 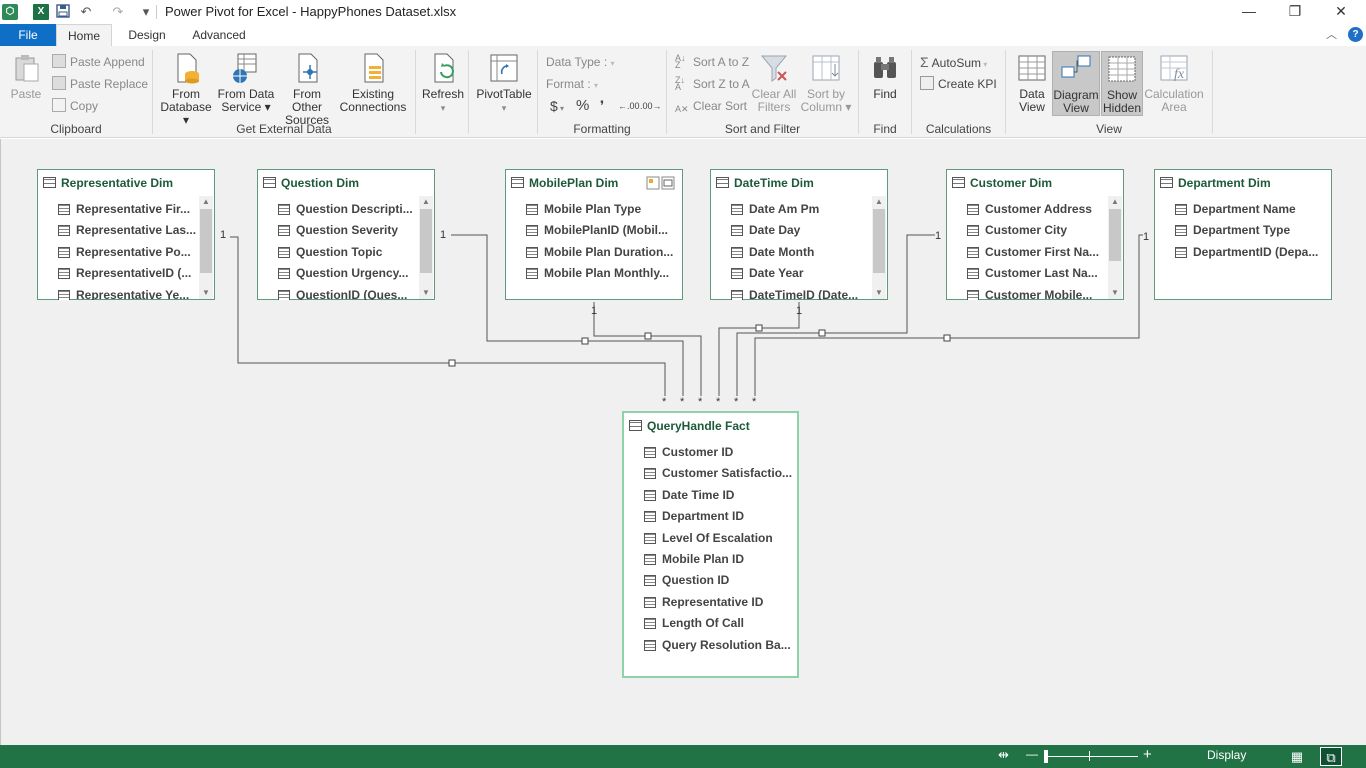 What do you see at coordinates (186, 89) in the screenshot?
I see `from-database-button: From Database ▾` at bounding box center [186, 89].